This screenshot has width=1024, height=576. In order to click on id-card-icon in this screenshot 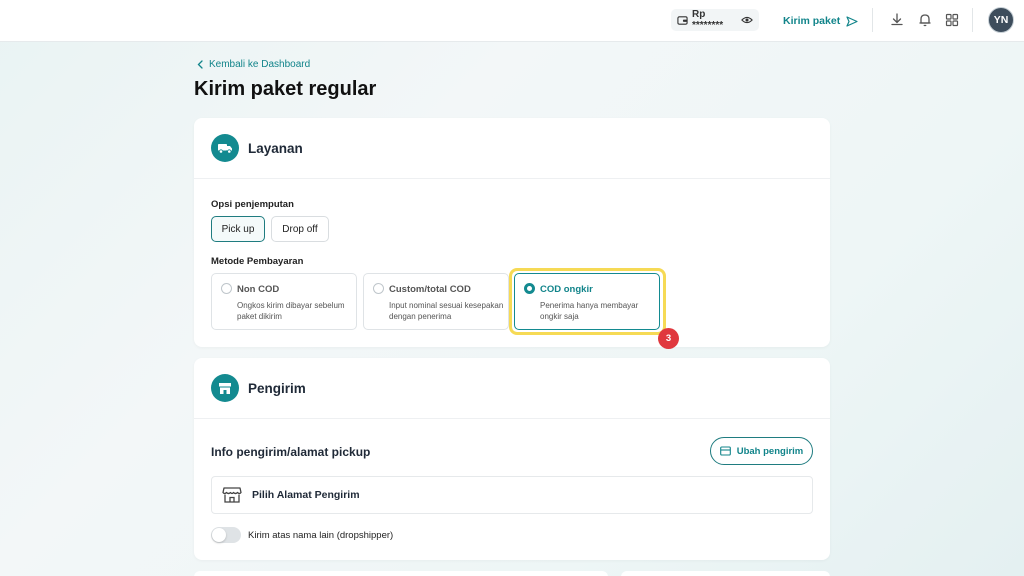, I will do `click(725, 451)`.